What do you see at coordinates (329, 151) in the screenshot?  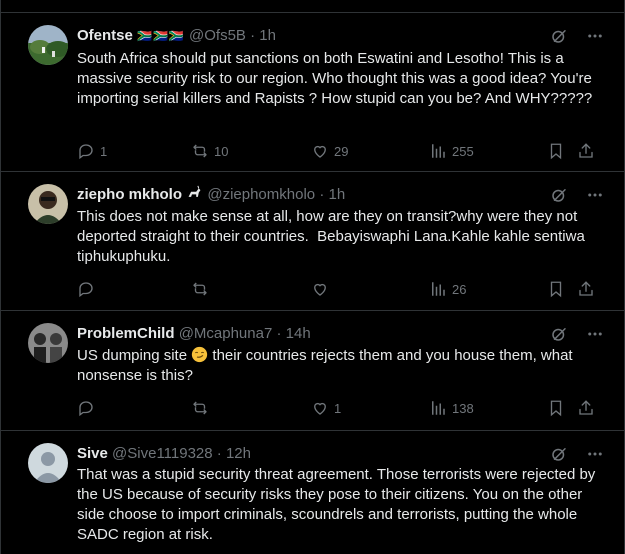 I see `like-button: 29` at bounding box center [329, 151].